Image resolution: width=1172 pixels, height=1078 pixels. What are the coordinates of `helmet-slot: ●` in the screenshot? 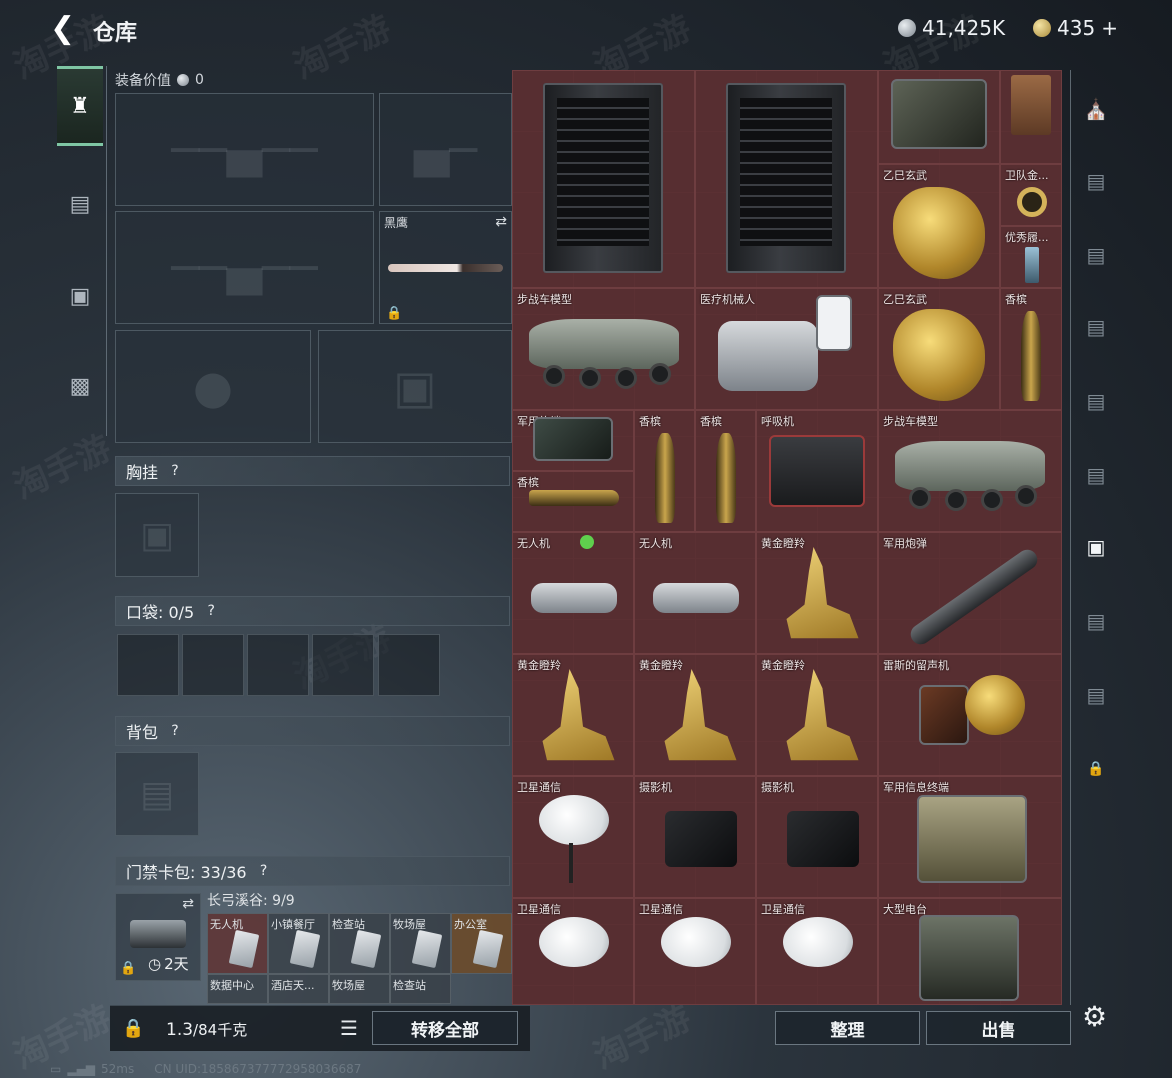 It's located at (213, 386).